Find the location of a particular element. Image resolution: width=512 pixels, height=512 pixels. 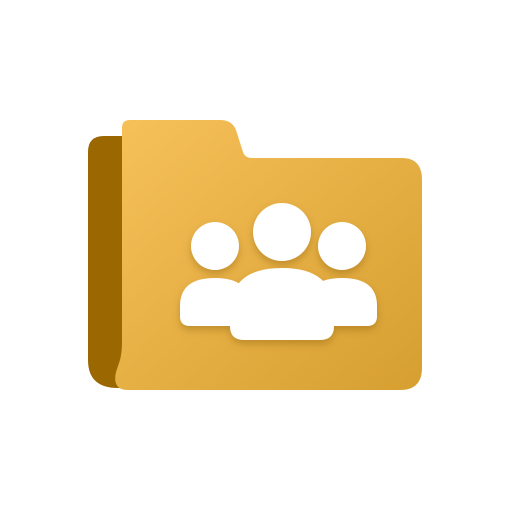

person-center-head is located at coordinates (282, 232).